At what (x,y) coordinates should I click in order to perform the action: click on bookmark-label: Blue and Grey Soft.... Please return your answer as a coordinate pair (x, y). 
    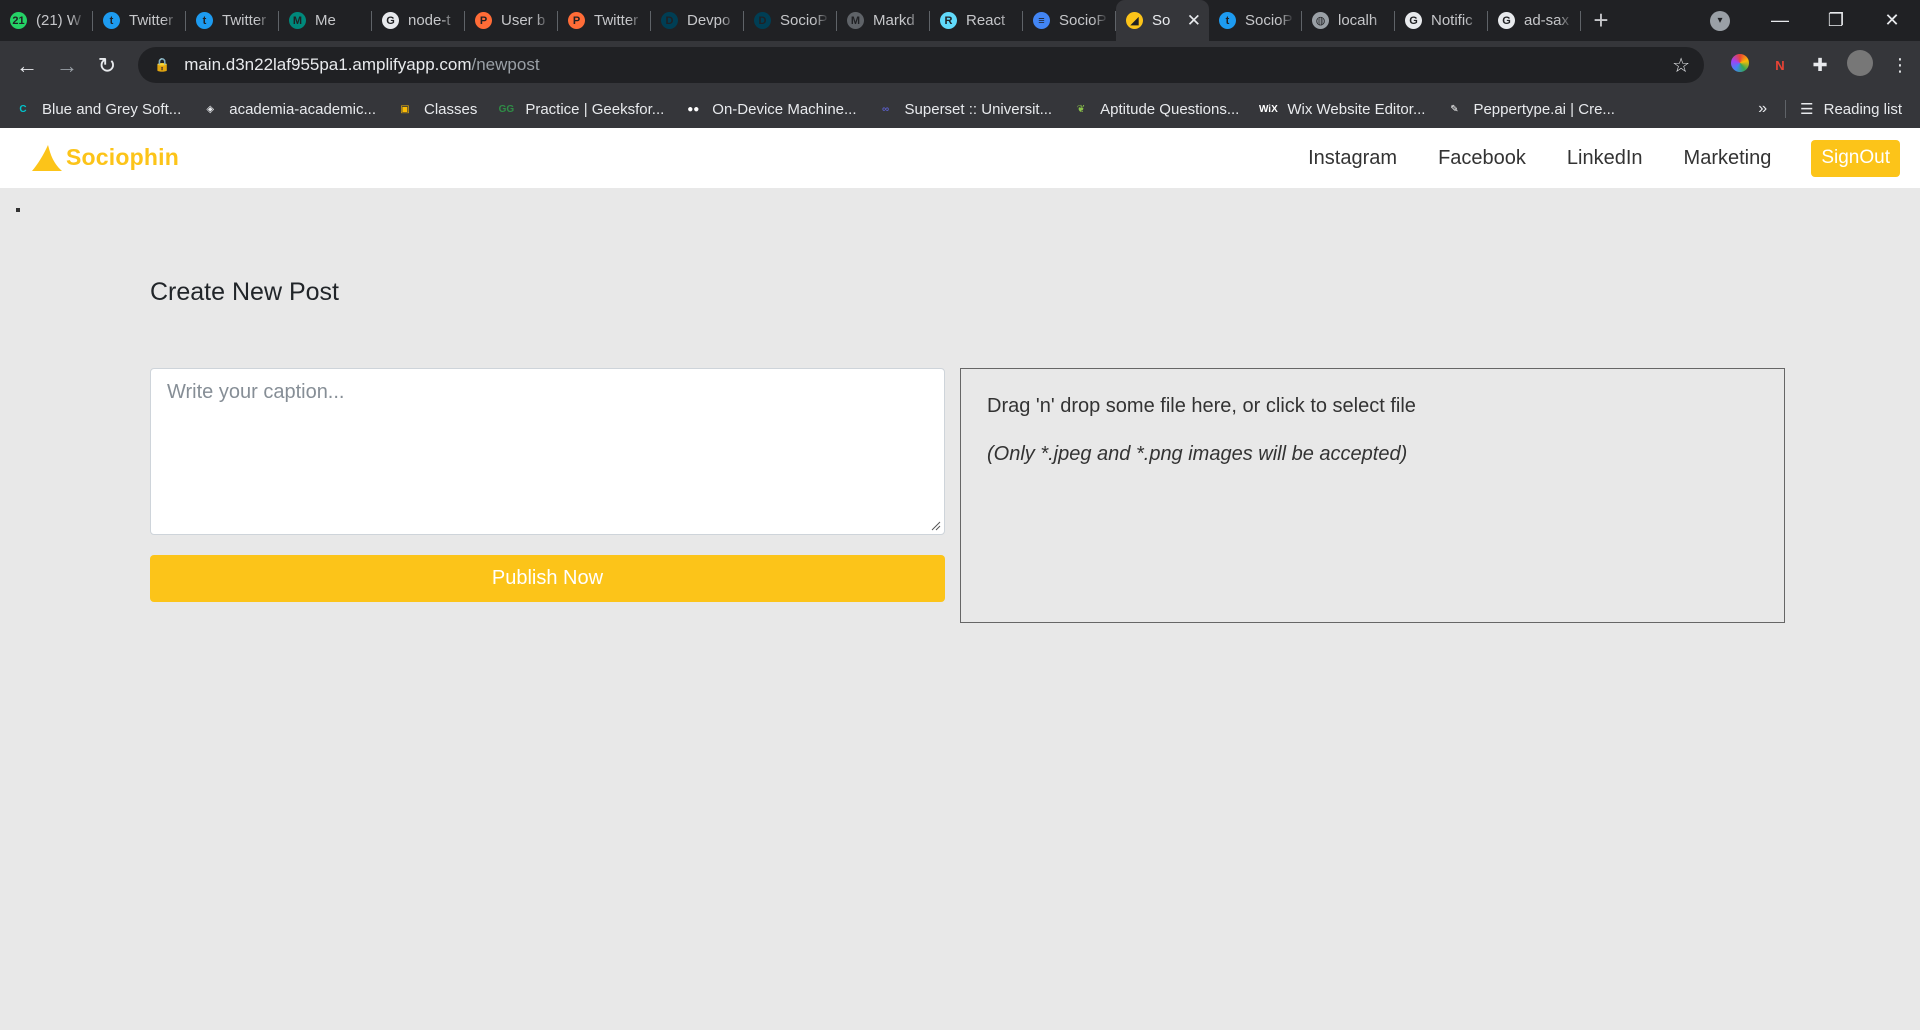
    Looking at the image, I should click on (112, 109).